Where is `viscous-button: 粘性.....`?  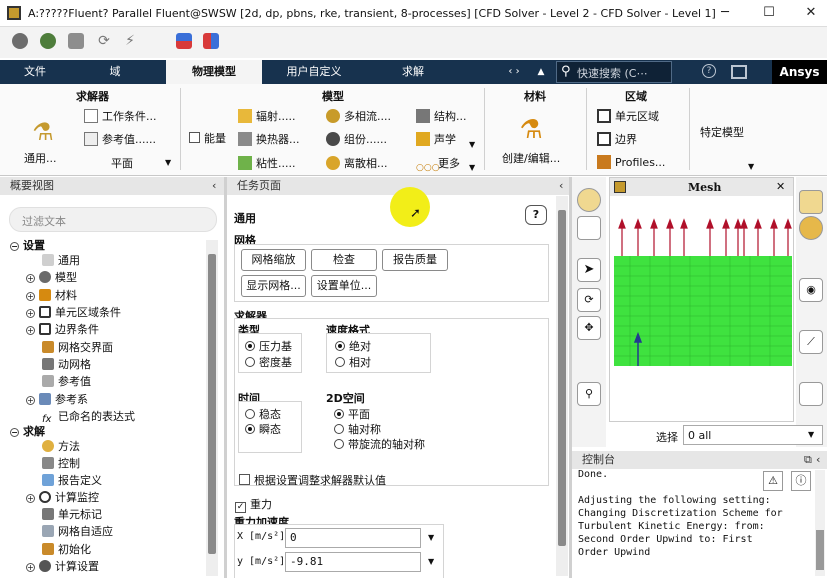 viscous-button: 粘性..... is located at coordinates (266, 163).